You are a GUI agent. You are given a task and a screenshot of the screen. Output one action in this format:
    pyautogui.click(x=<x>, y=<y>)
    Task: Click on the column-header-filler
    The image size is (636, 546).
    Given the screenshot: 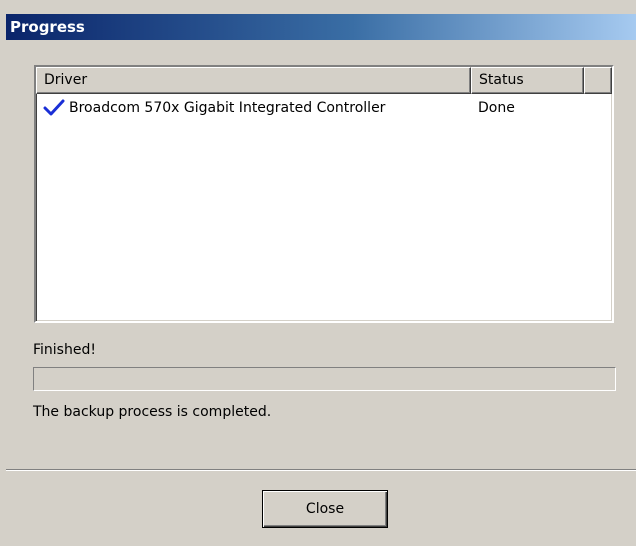 What is the action you would take?
    pyautogui.click(x=598, y=80)
    